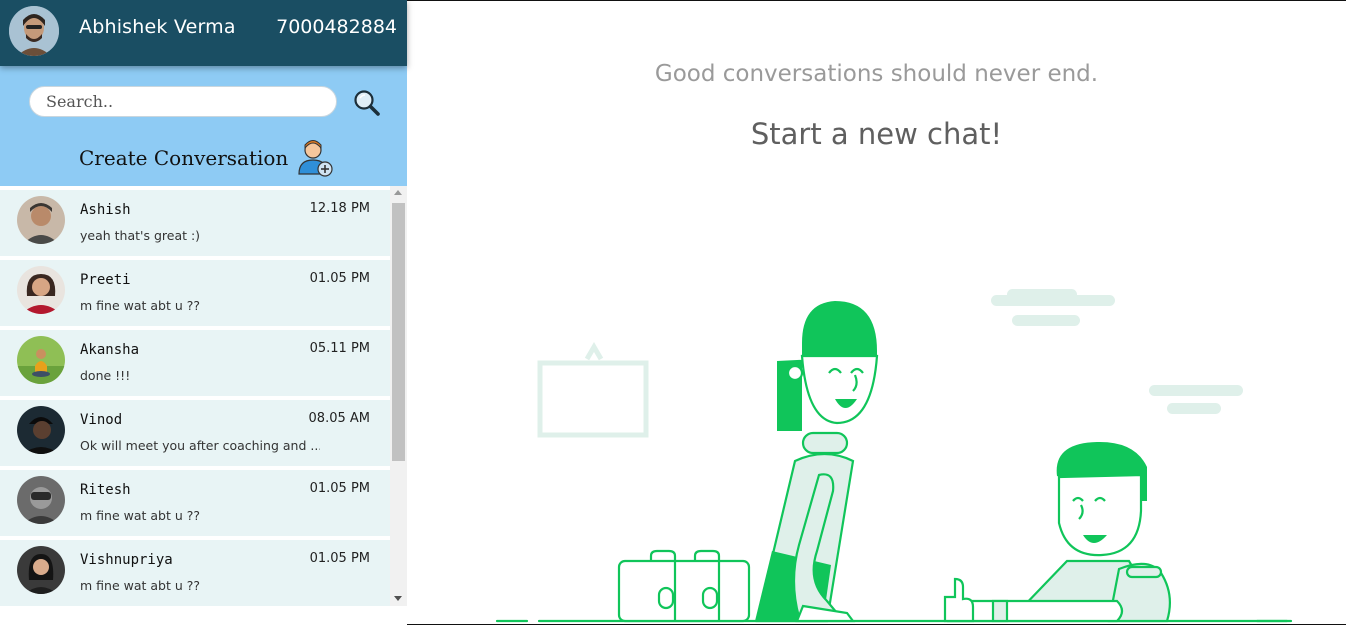 The height and width of the screenshot is (626, 1346). I want to click on user-phone: 7000482884, so click(336, 27).